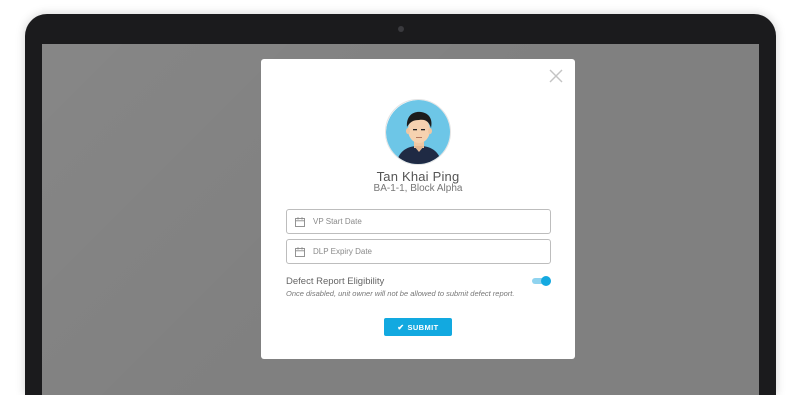  What do you see at coordinates (423, 221) in the screenshot?
I see `vp-start-date-input` at bounding box center [423, 221].